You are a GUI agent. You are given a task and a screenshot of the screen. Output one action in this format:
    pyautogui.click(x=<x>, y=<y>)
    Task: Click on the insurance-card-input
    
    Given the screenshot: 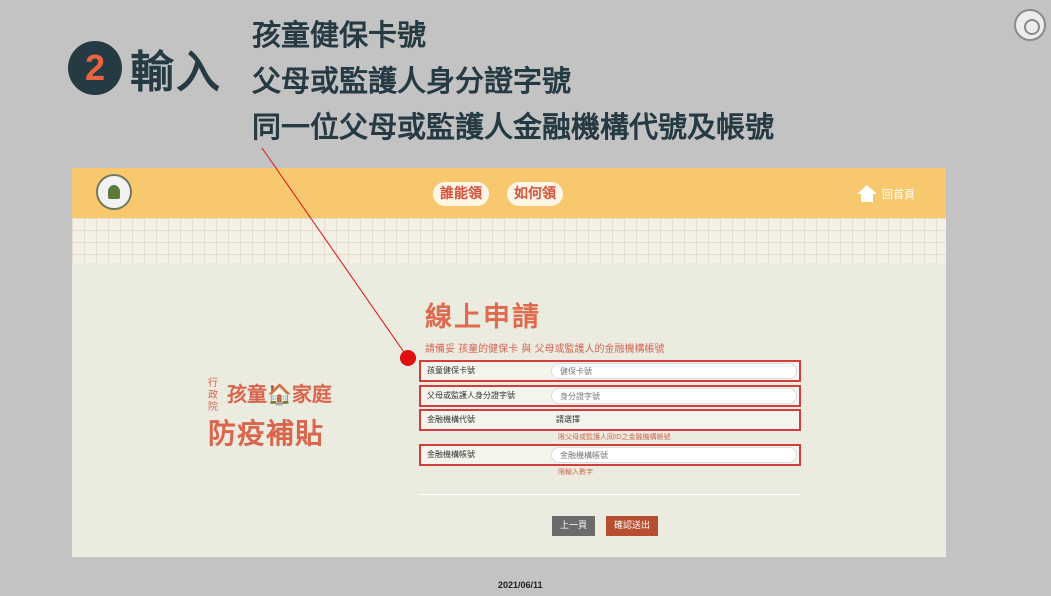 What is the action you would take?
    pyautogui.click(x=674, y=371)
    